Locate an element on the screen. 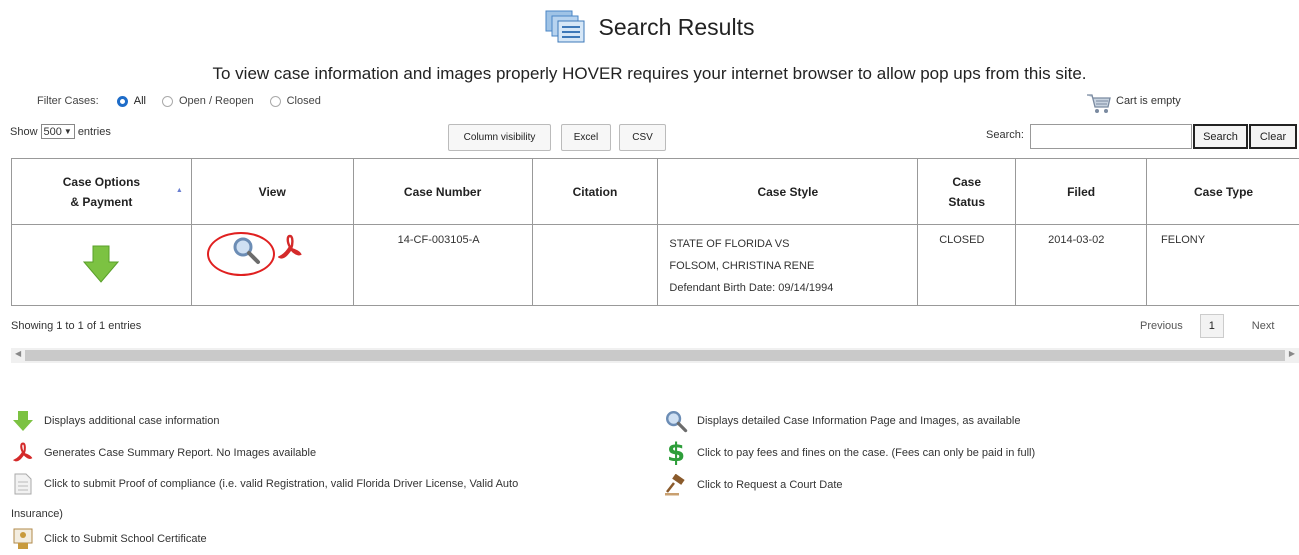 Image resolution: width=1299 pixels, height=555 pixels. gavel-icon is located at coordinates (676, 485).